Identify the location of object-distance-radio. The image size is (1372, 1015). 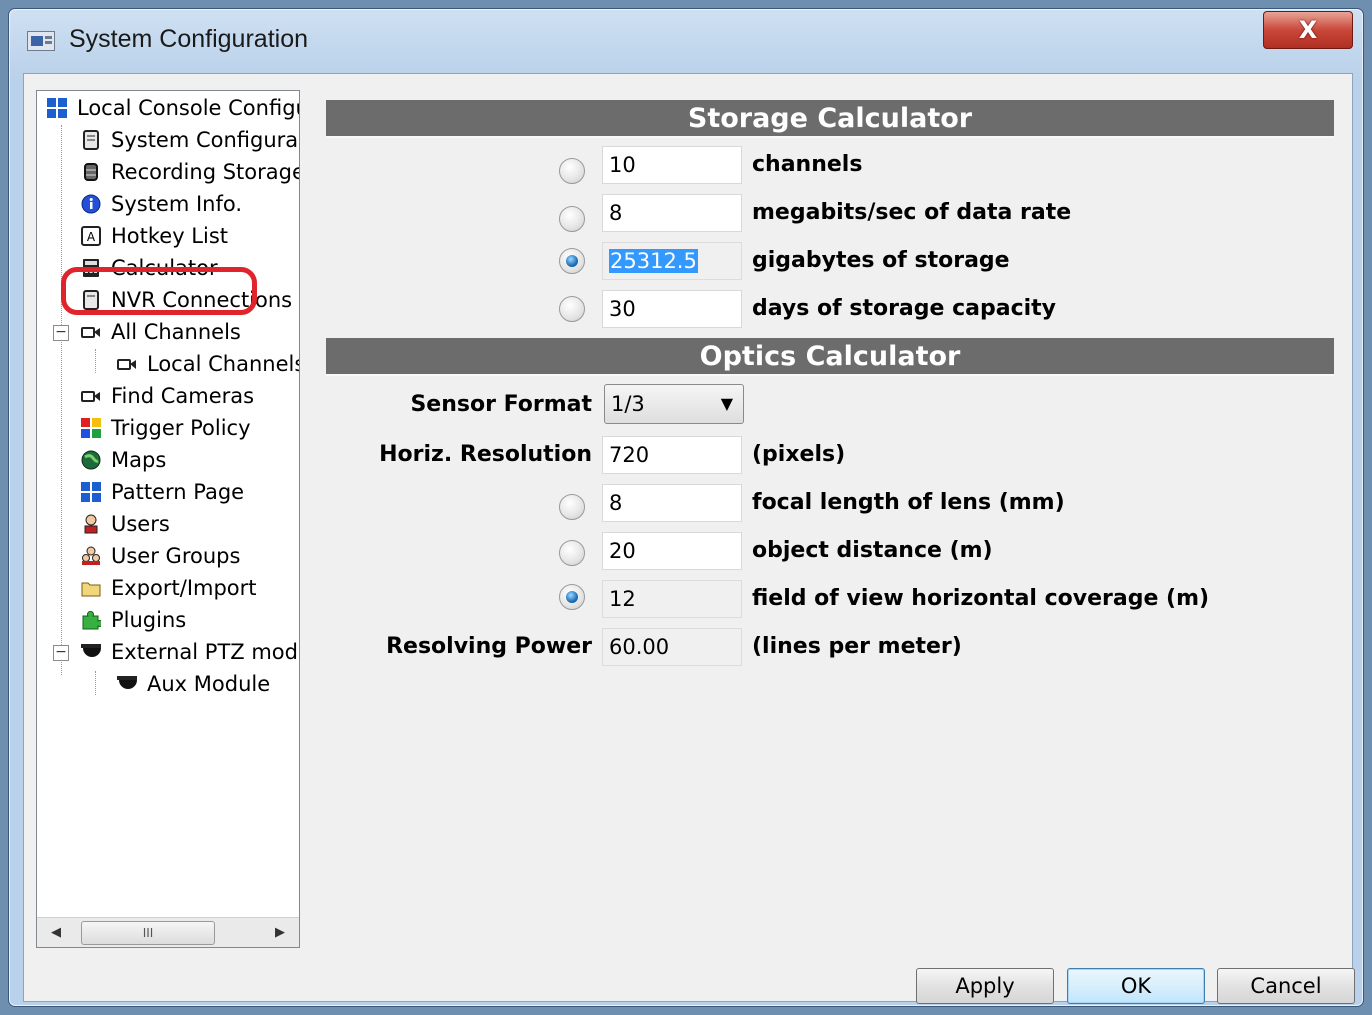
(572, 553).